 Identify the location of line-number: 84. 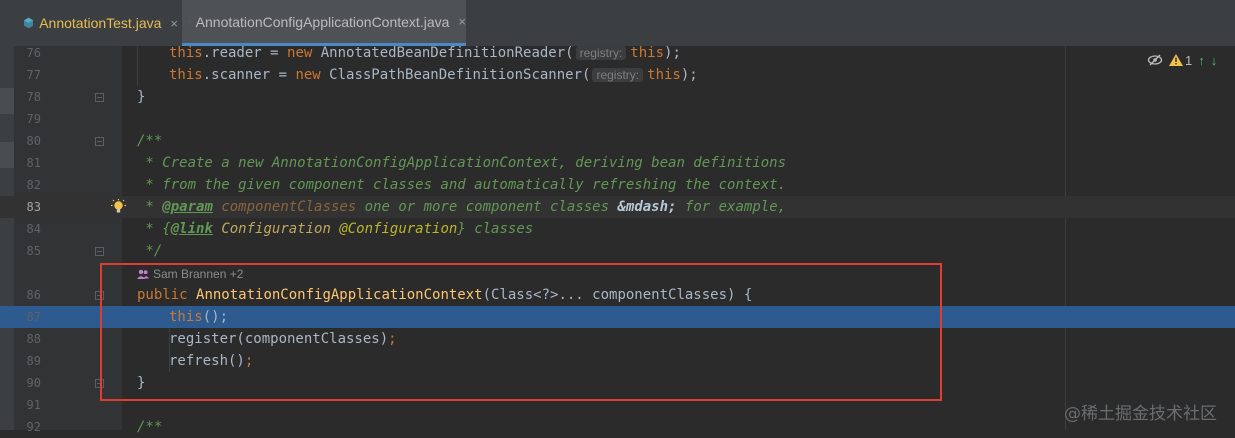
(27, 229).